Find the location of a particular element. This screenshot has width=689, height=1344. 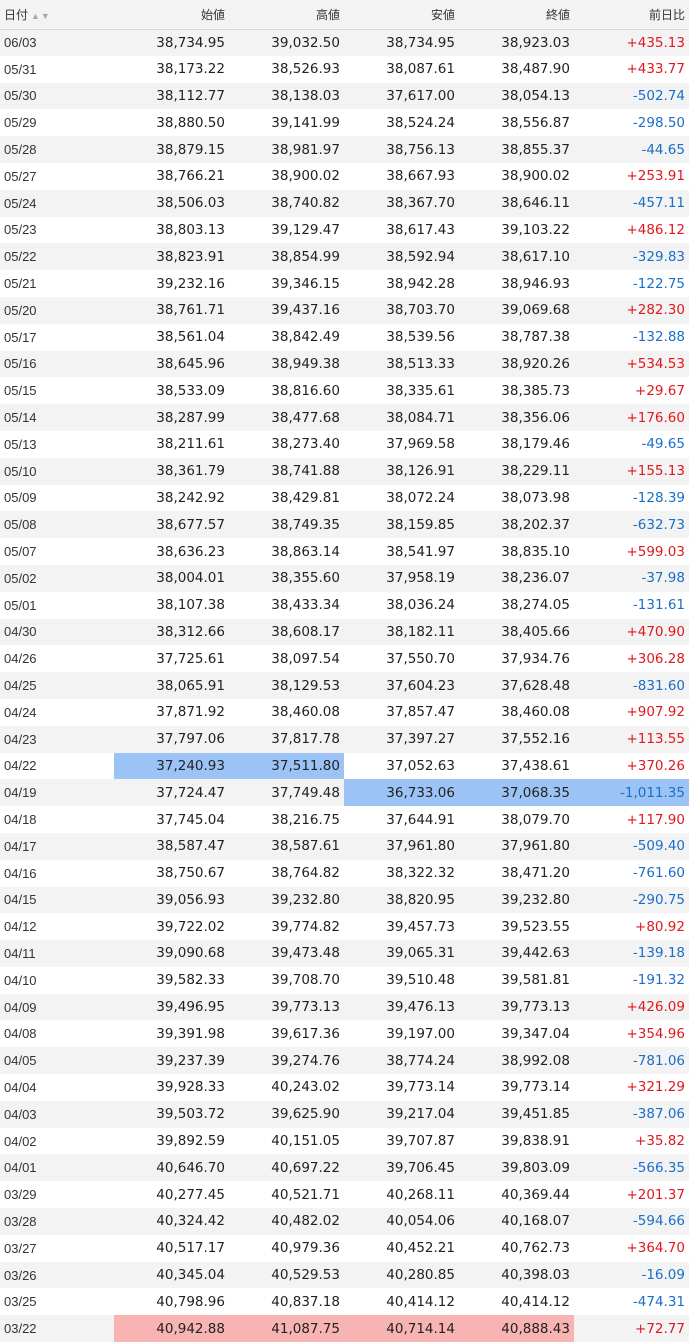

cell-change: -1,011.35 is located at coordinates (631, 793).